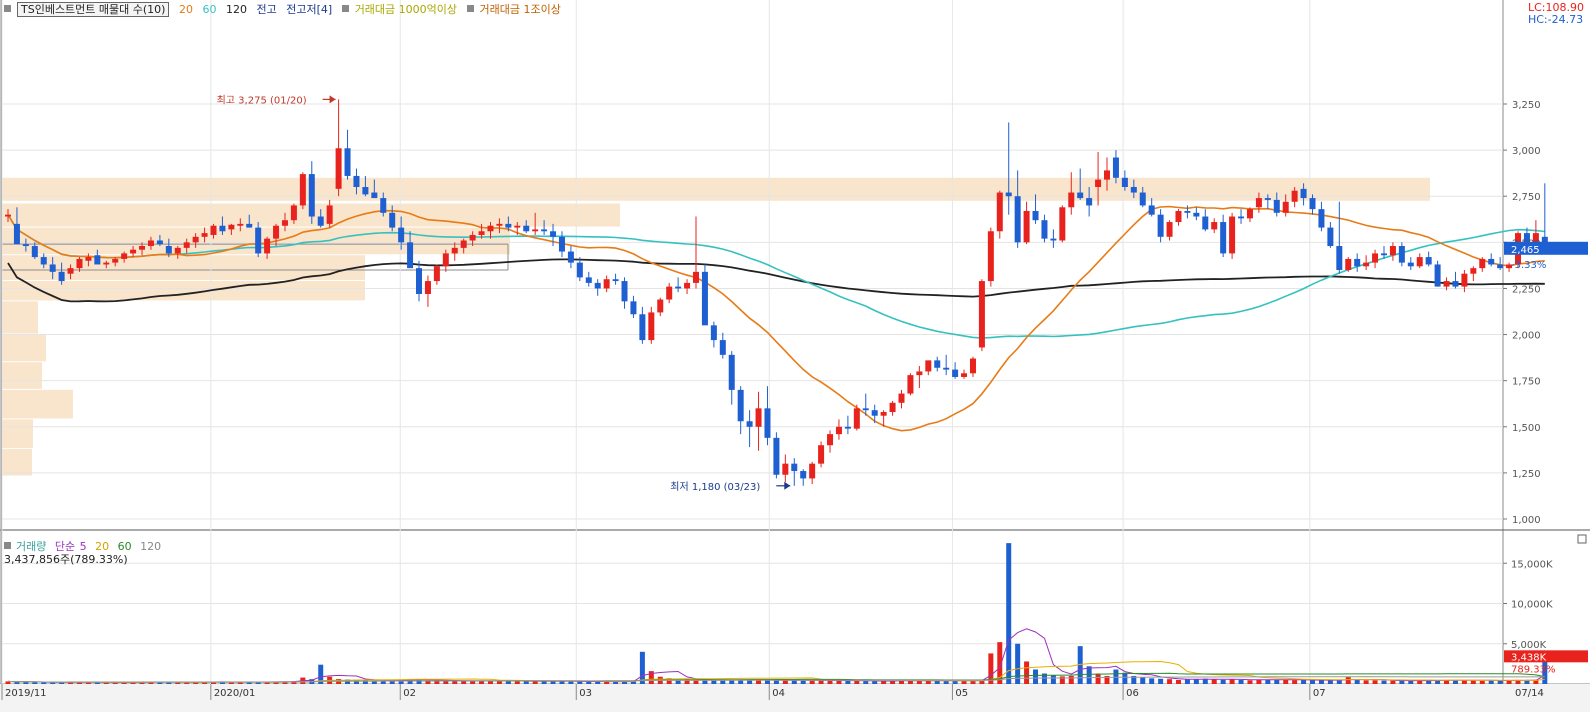 The height and width of the screenshot is (712, 1590). Describe the element at coordinates (1529, 693) in the screenshot. I see `date-tick-label: 07/14` at that location.